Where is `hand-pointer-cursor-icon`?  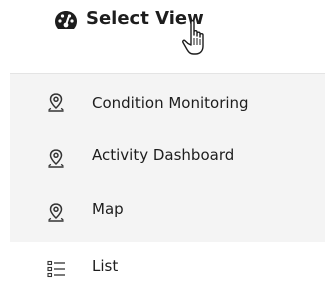 hand-pointer-cursor-icon is located at coordinates (193, 37).